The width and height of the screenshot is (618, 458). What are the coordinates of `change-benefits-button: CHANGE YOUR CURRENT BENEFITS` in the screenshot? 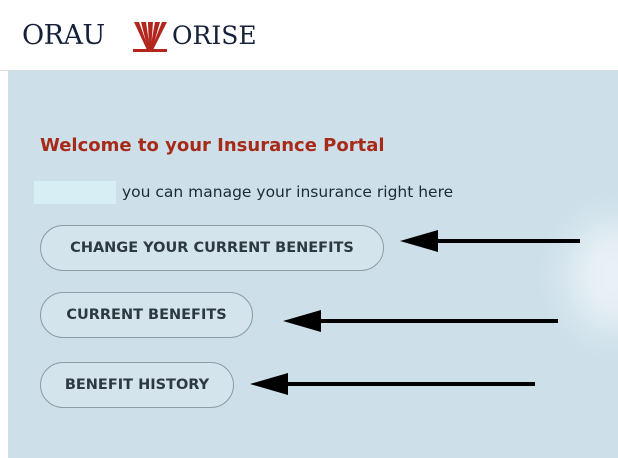 It's located at (212, 248).